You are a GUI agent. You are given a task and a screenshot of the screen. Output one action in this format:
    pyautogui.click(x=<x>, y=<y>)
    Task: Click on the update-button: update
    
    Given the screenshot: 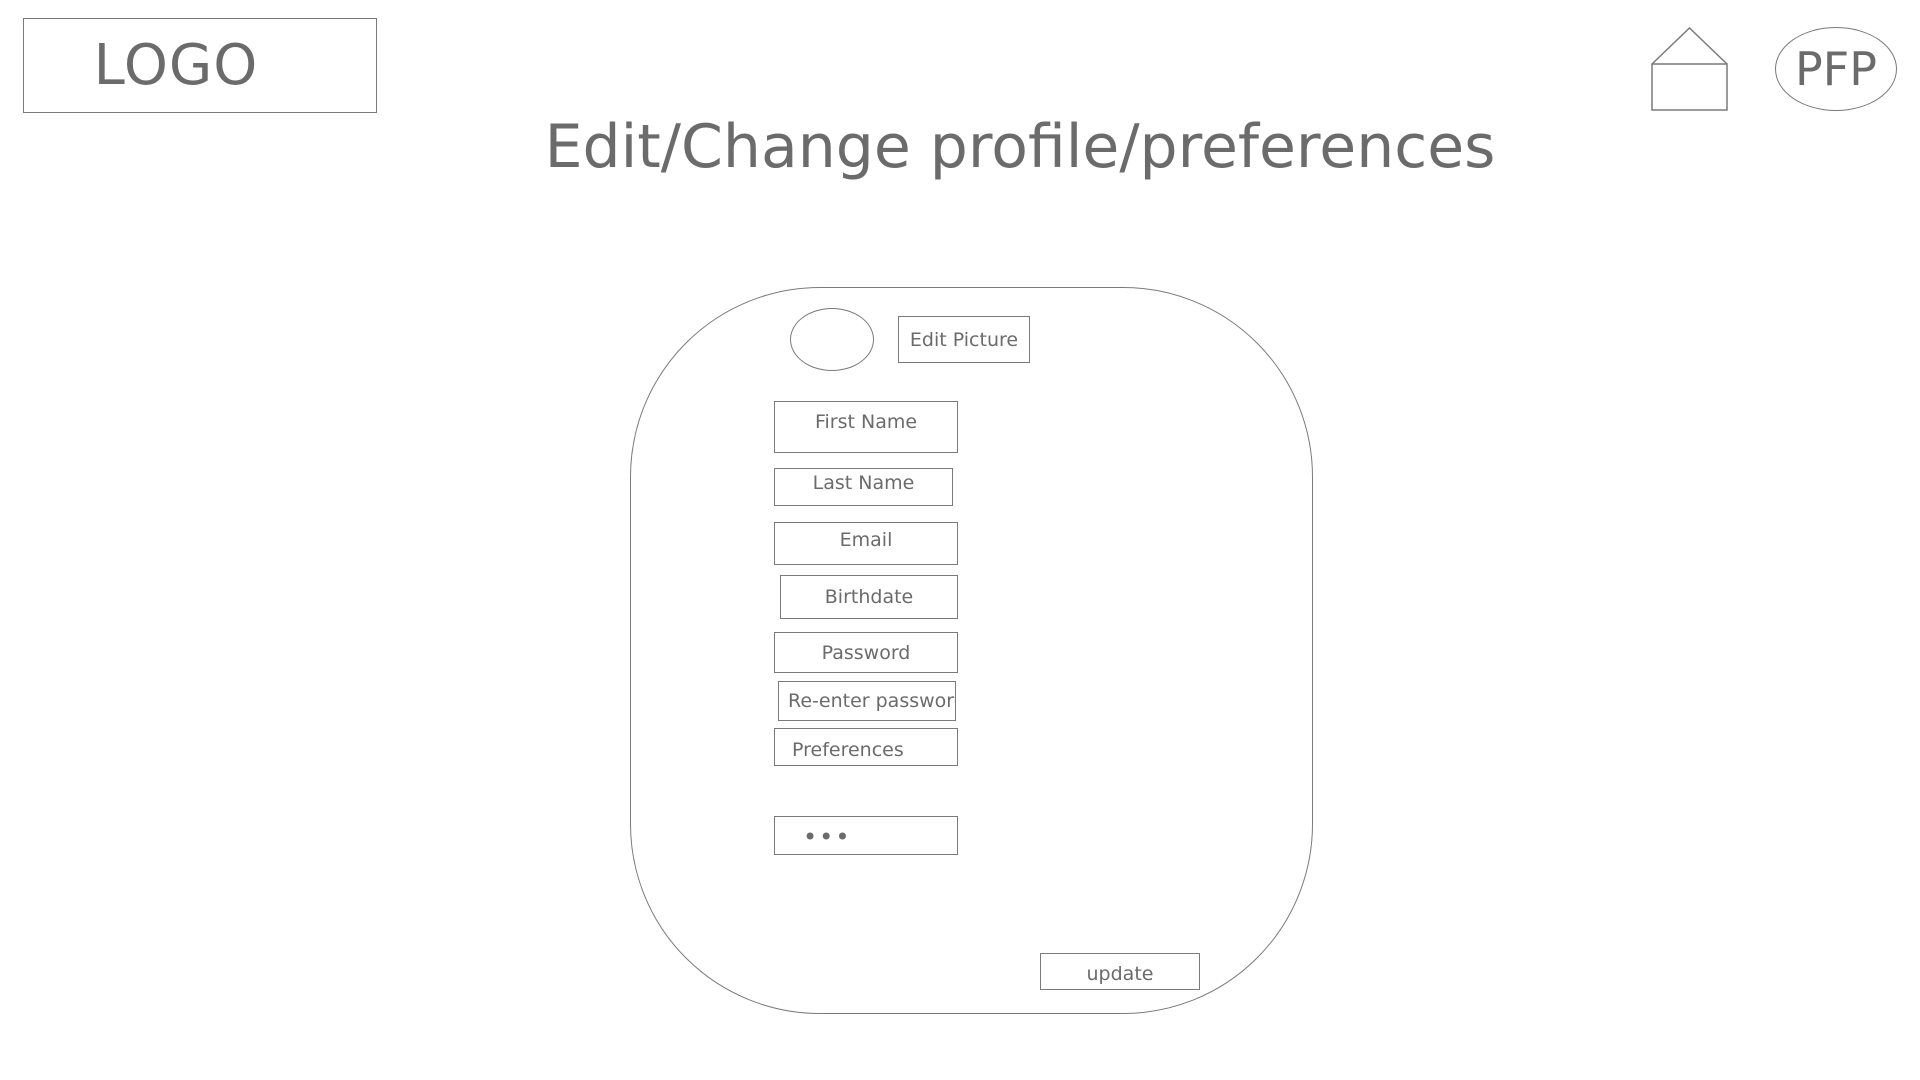 What is the action you would take?
    pyautogui.click(x=1120, y=971)
    